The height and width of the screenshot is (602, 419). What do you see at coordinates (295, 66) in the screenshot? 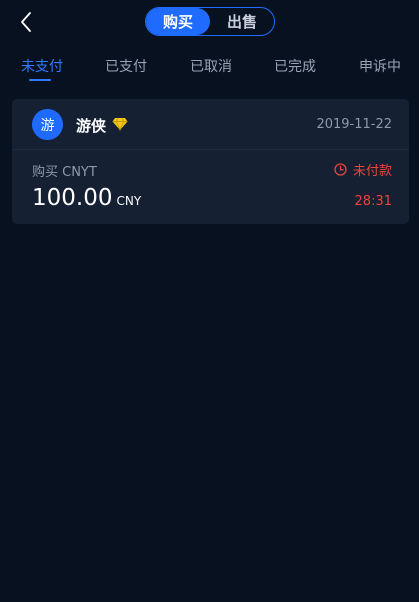
I see `tab-completed: 已完成` at bounding box center [295, 66].